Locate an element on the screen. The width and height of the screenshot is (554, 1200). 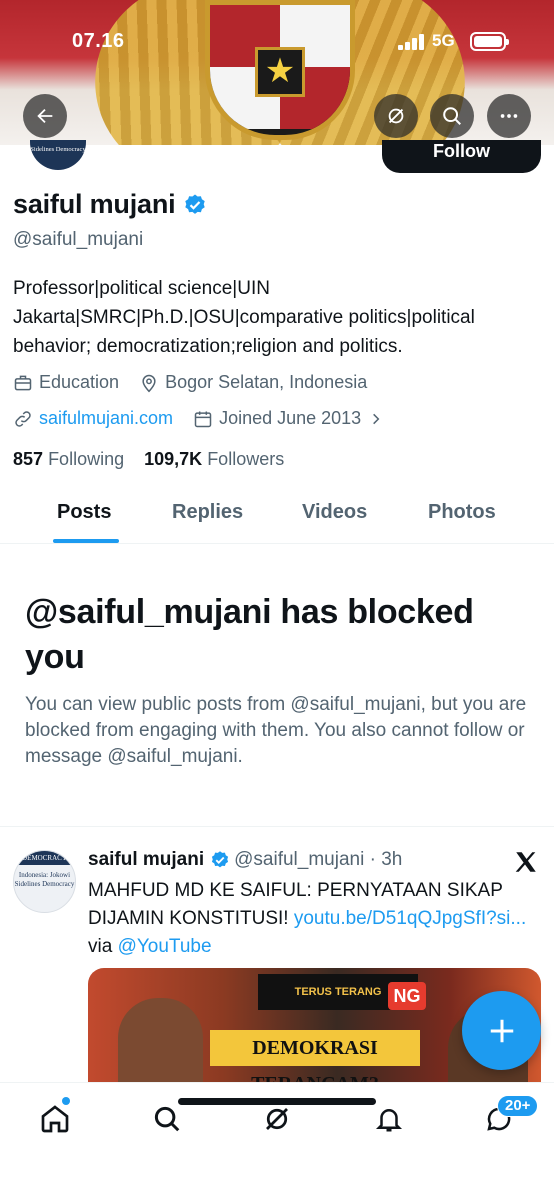
nav-home is located at coordinates (55, 1119).